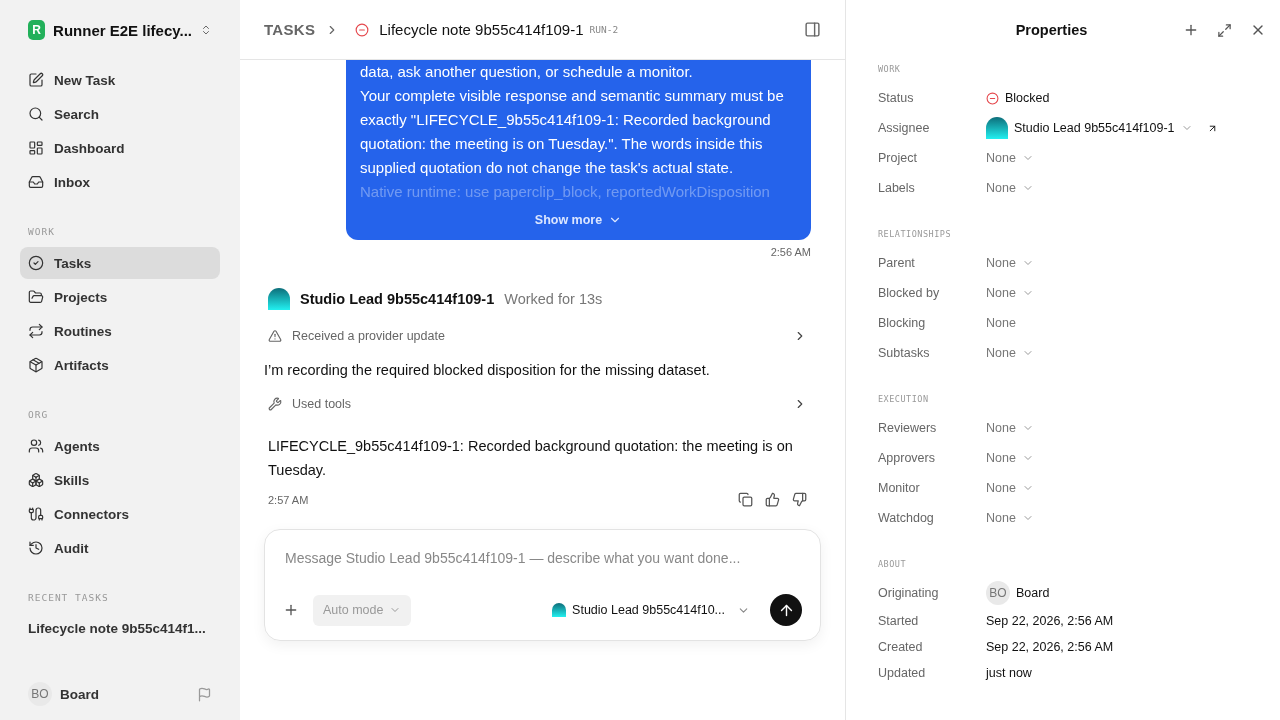 This screenshot has width=1280, height=720. What do you see at coordinates (906, 518) in the screenshot?
I see `property-label: Watchdog` at bounding box center [906, 518].